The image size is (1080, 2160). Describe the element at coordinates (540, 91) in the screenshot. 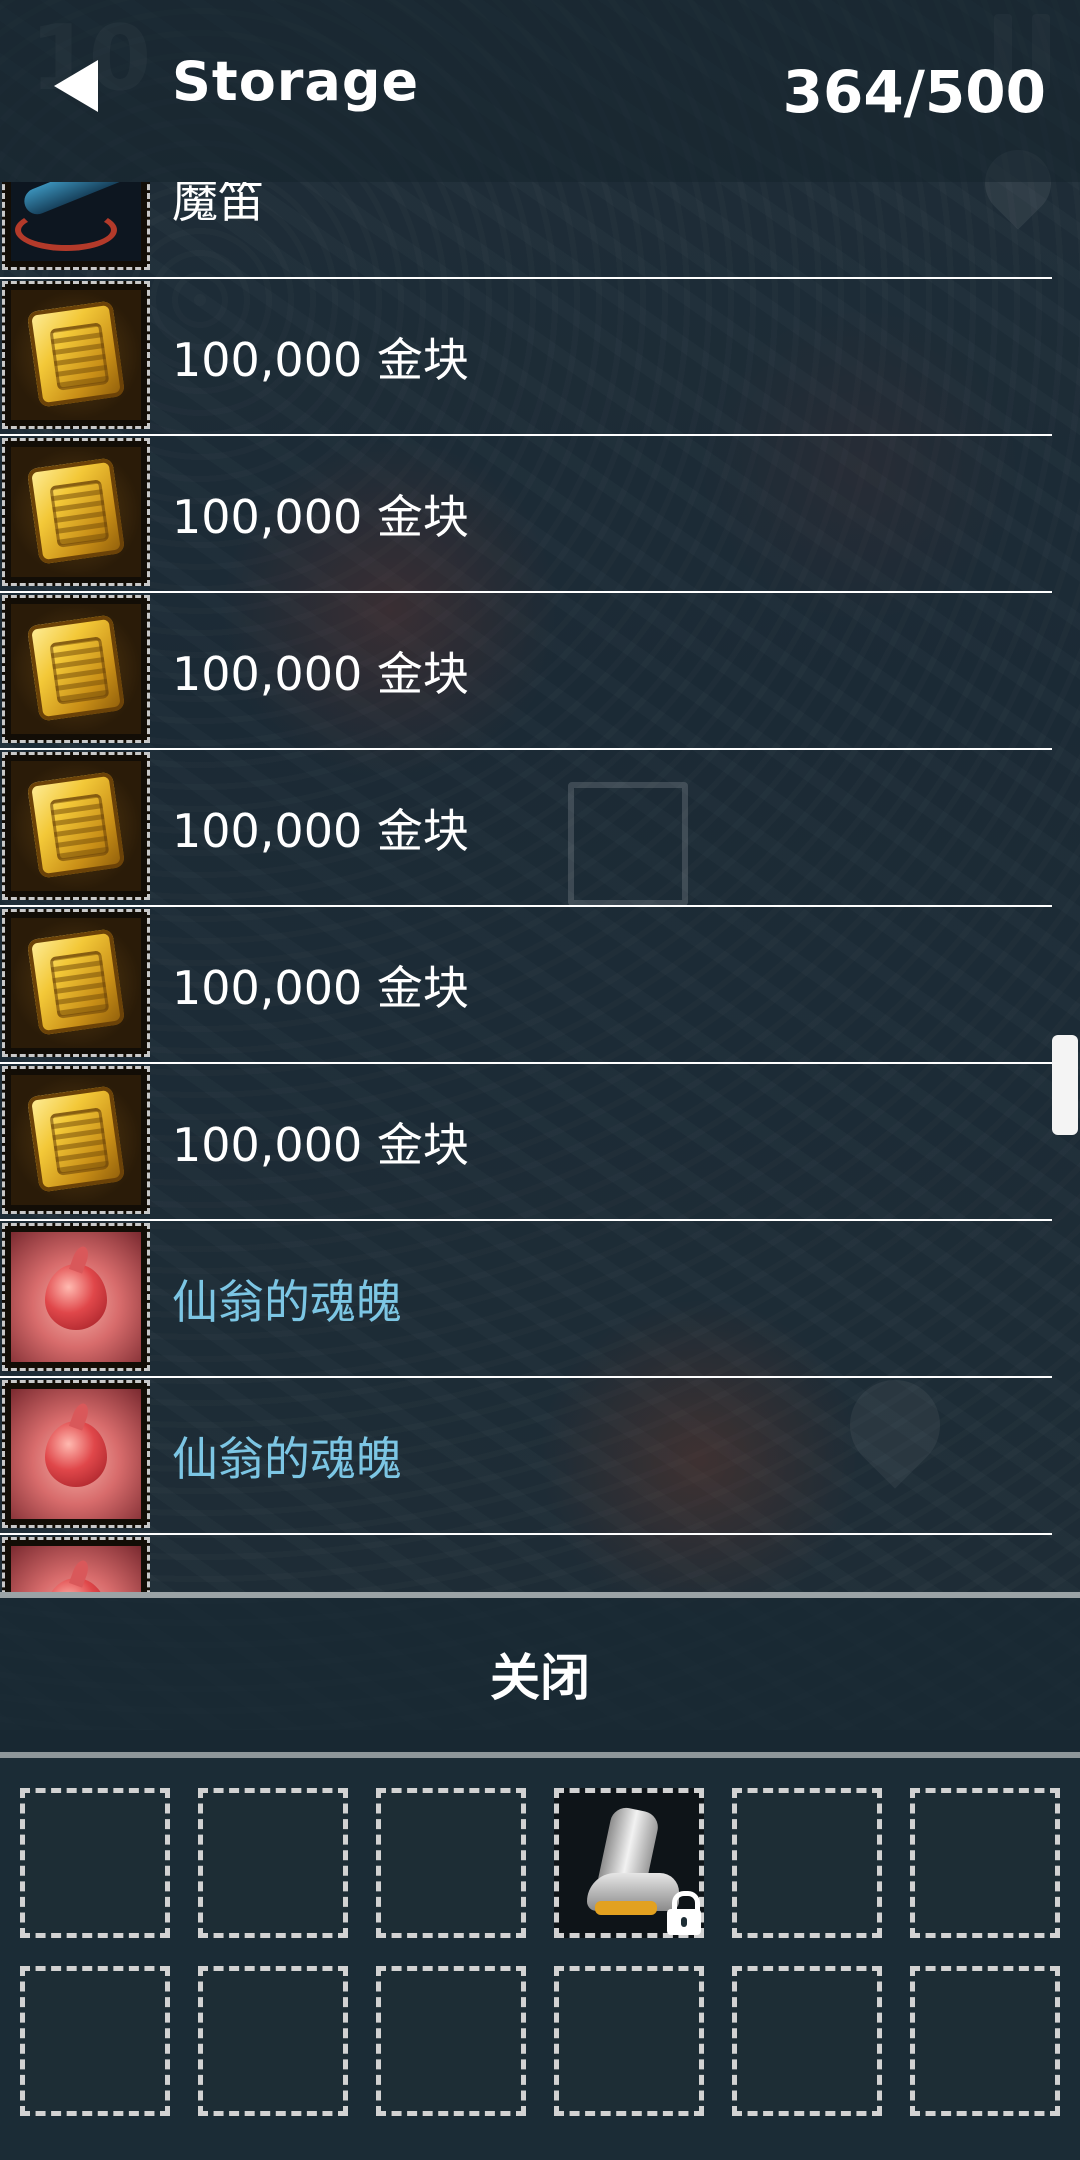

I see `storage-header: Storage 364/500` at that location.